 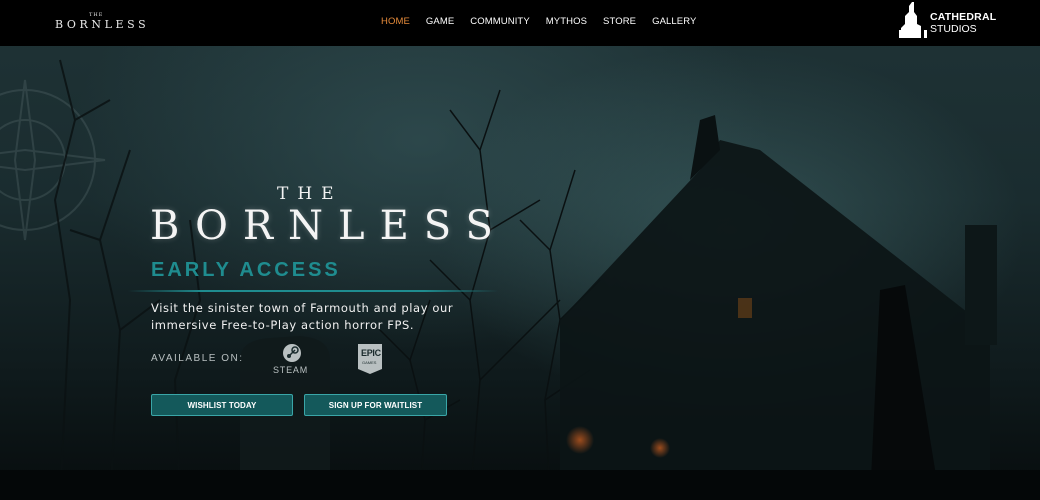 I want to click on nav-game: GAME, so click(x=440, y=21).